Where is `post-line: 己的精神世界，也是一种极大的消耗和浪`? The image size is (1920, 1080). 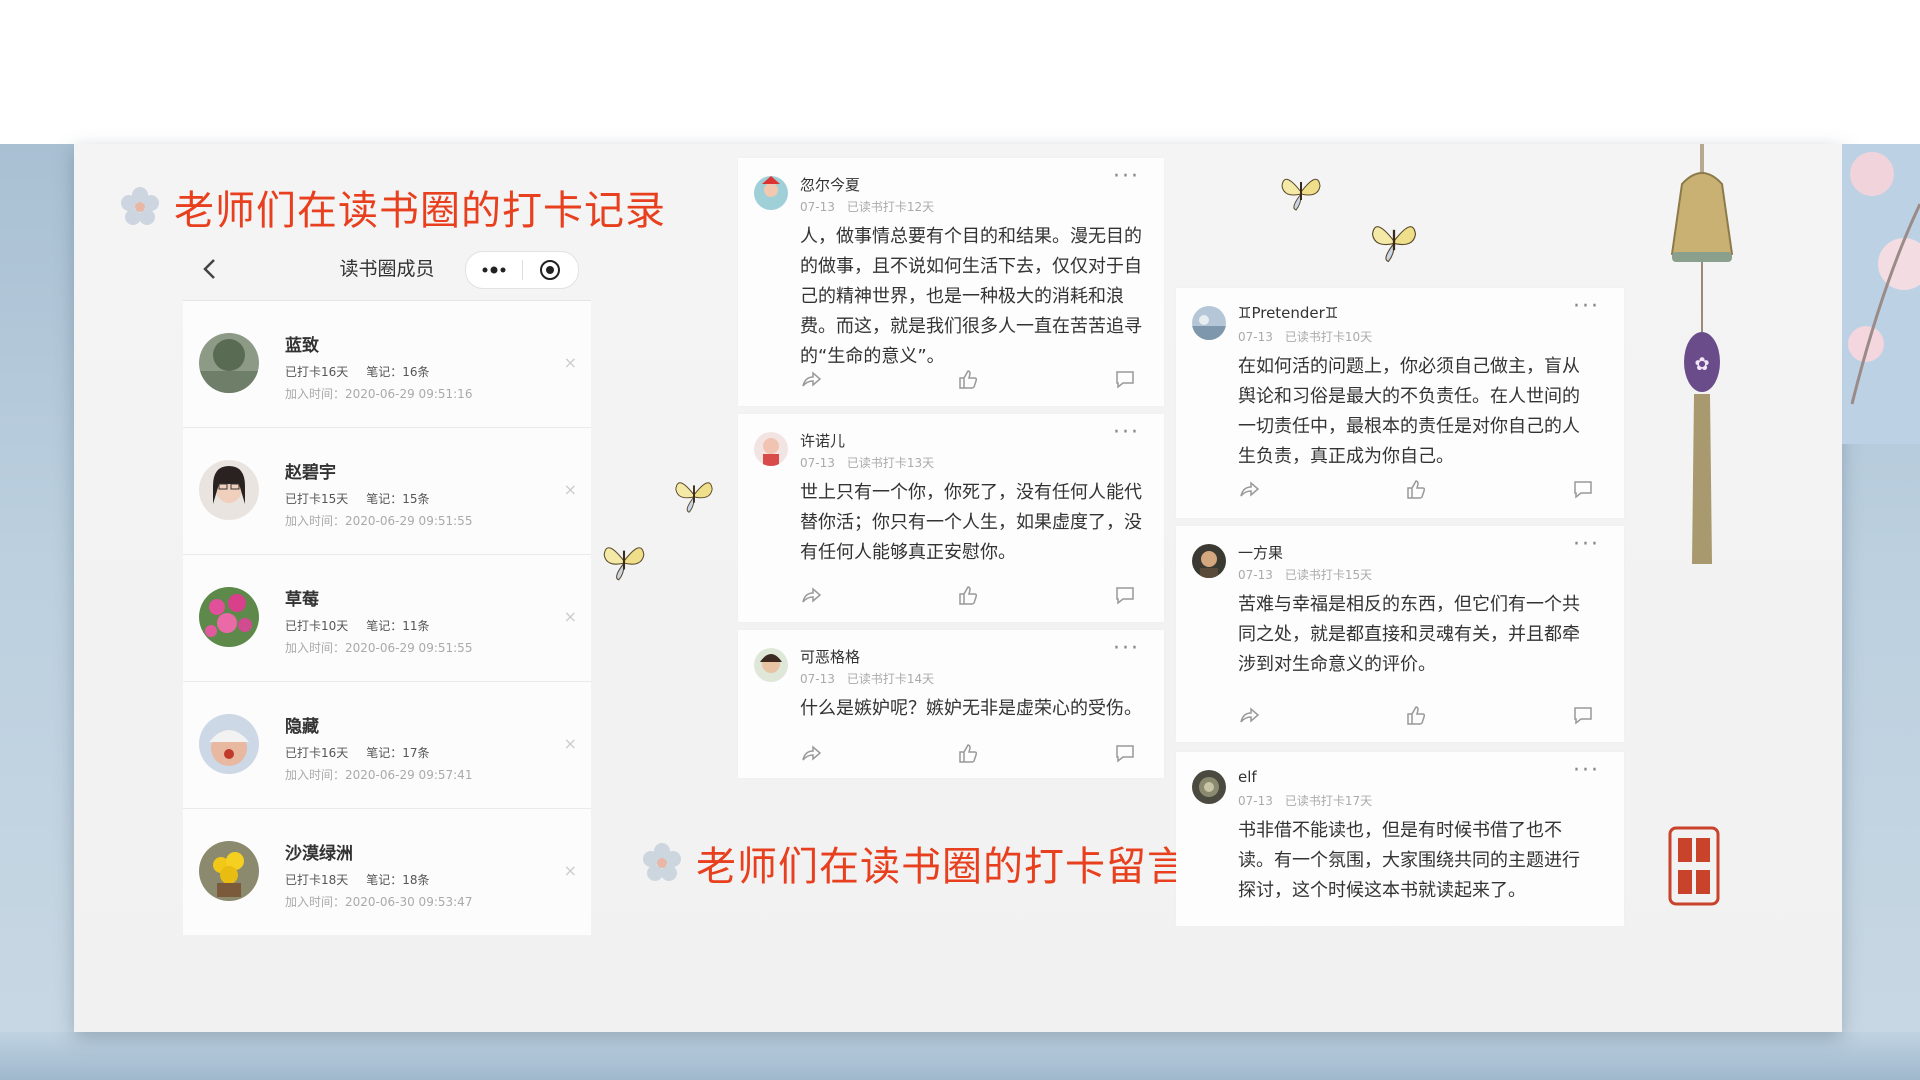 post-line: 己的精神世界，也是一种极大的消耗和浪 is located at coordinates (962, 296).